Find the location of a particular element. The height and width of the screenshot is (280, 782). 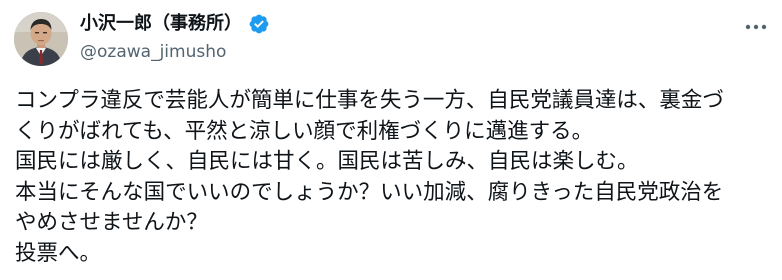

author-display-name: 小沢一郎（事務所） is located at coordinates (161, 24).